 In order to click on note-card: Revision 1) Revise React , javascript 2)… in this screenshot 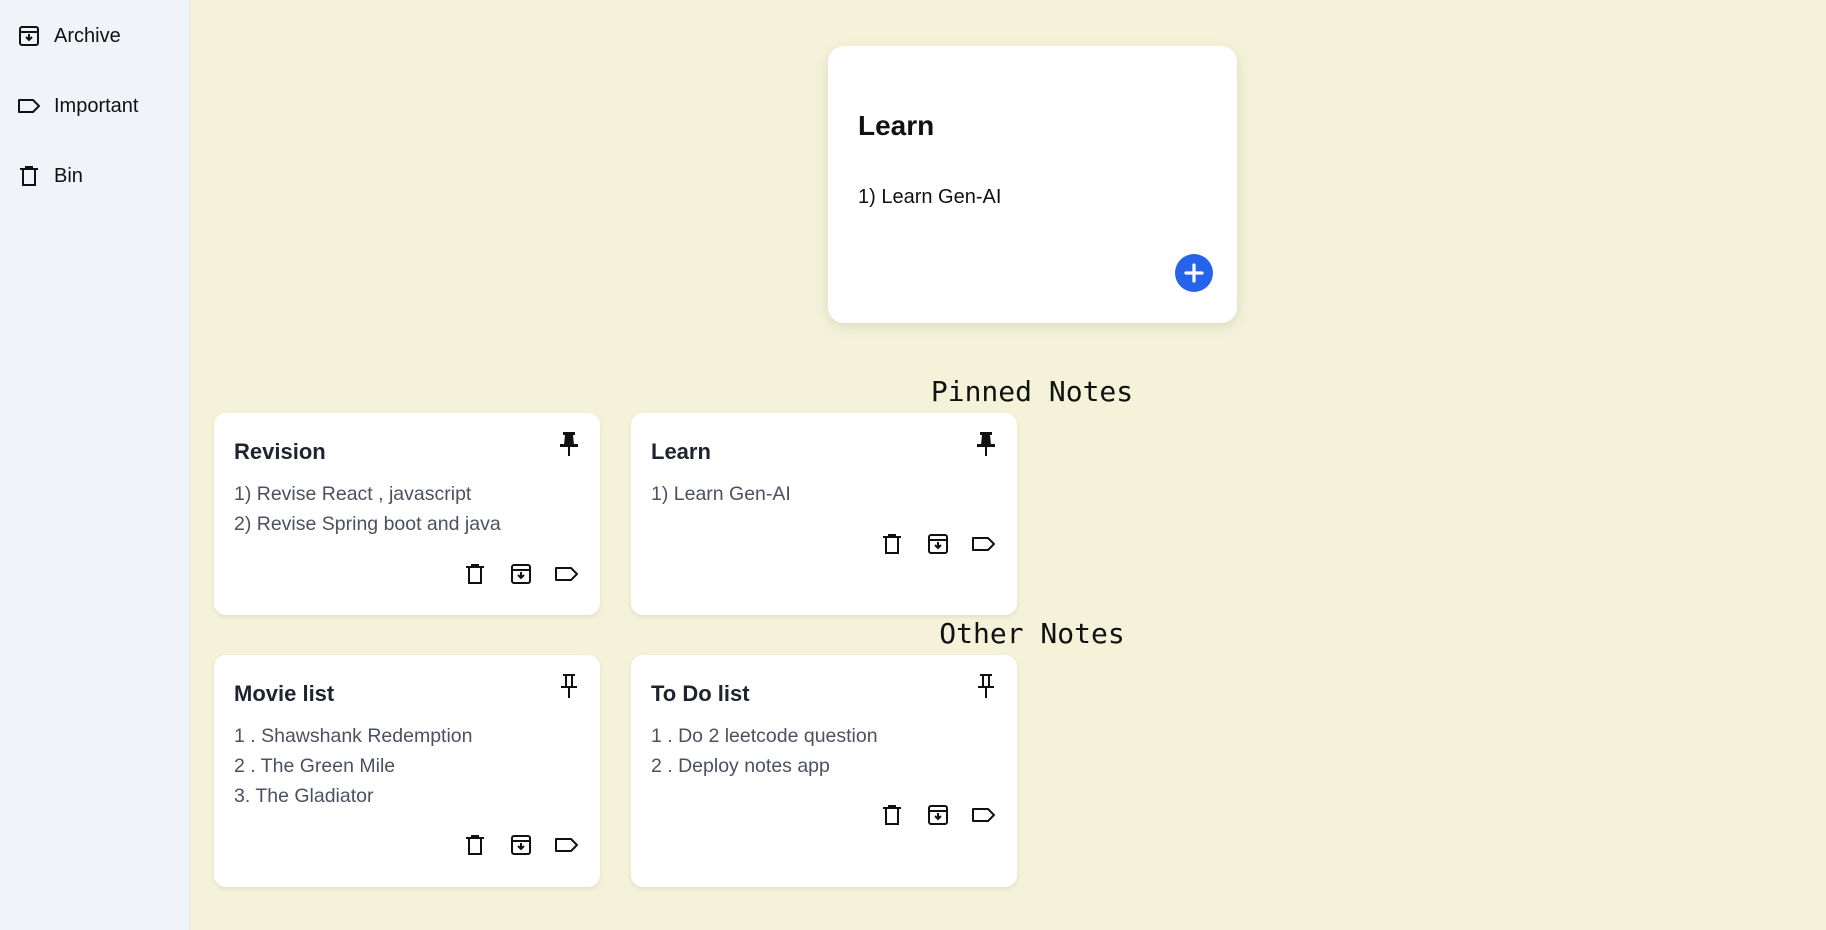, I will do `click(407, 514)`.